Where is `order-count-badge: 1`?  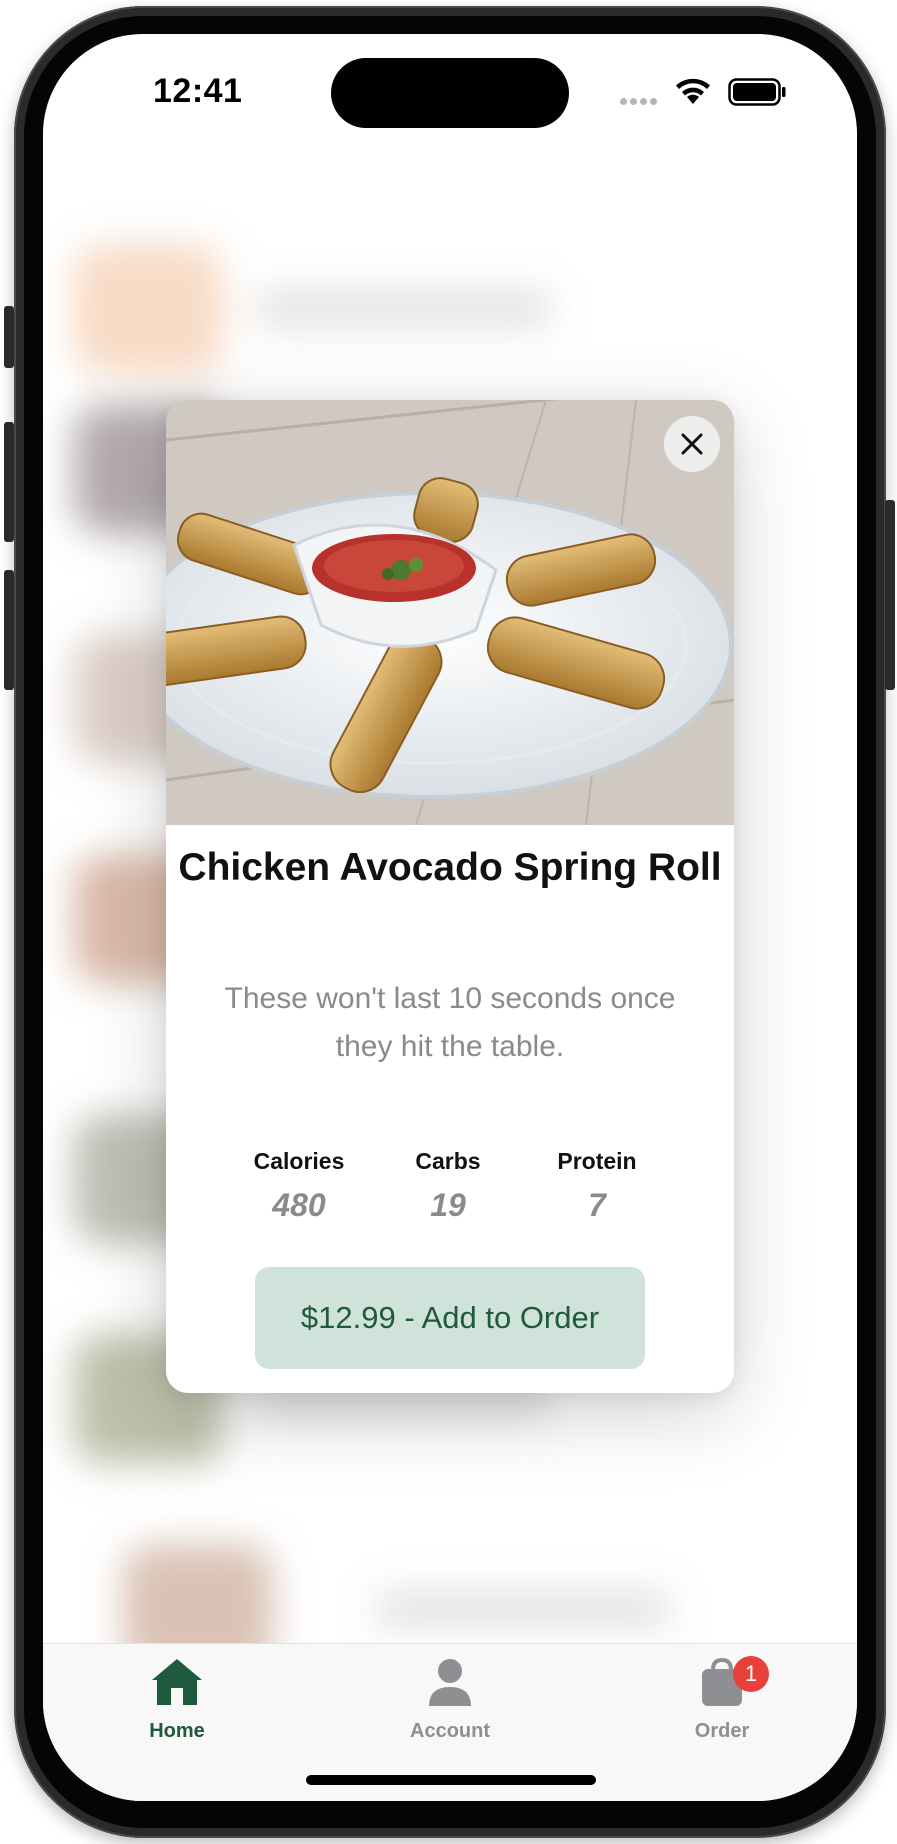 order-count-badge: 1 is located at coordinates (751, 1674).